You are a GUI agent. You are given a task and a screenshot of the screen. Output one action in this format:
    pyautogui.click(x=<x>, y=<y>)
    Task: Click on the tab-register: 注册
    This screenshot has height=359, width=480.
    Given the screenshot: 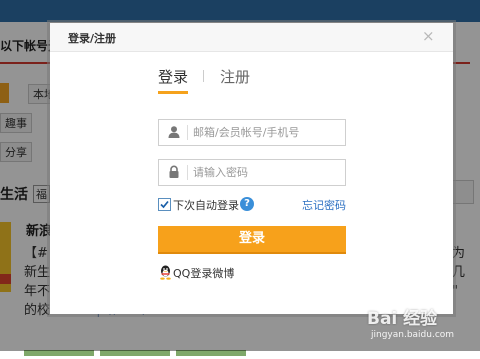 What is the action you would take?
    pyautogui.click(x=235, y=76)
    